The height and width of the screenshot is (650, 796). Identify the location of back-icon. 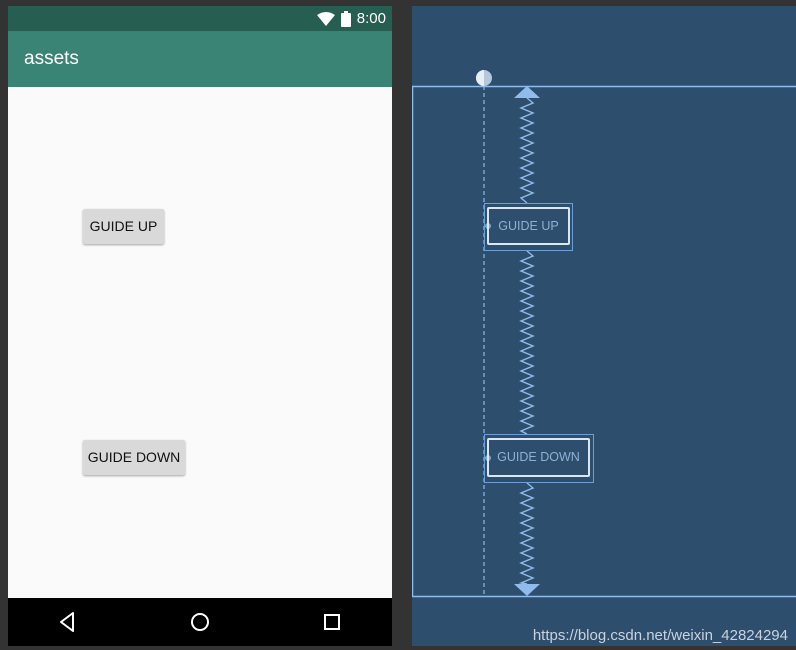
(68, 622).